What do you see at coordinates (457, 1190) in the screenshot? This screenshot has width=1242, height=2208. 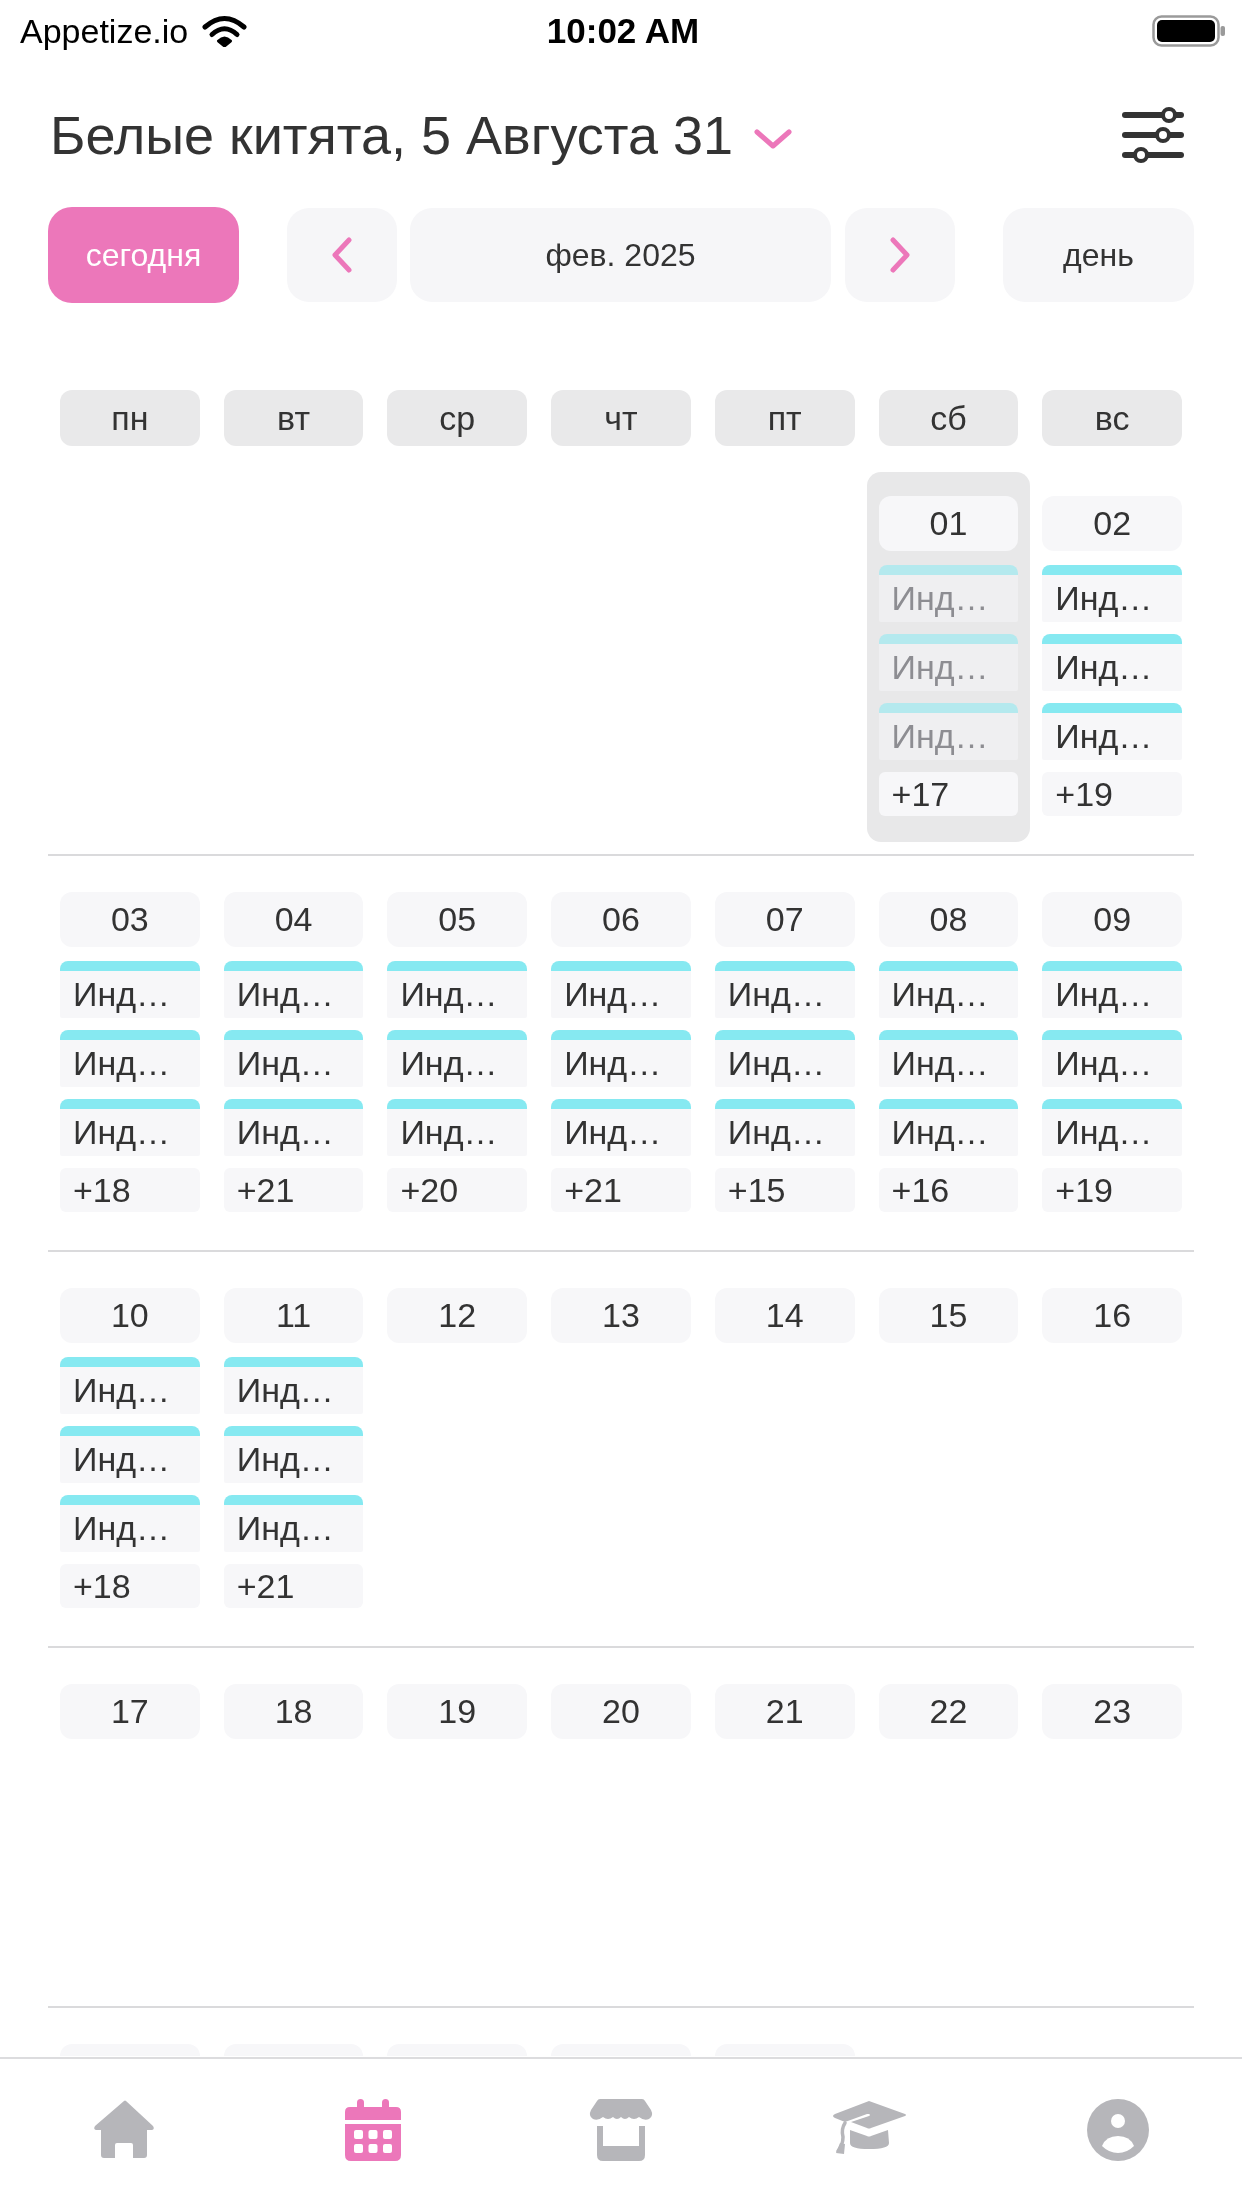 I see `more-events-button: +20` at bounding box center [457, 1190].